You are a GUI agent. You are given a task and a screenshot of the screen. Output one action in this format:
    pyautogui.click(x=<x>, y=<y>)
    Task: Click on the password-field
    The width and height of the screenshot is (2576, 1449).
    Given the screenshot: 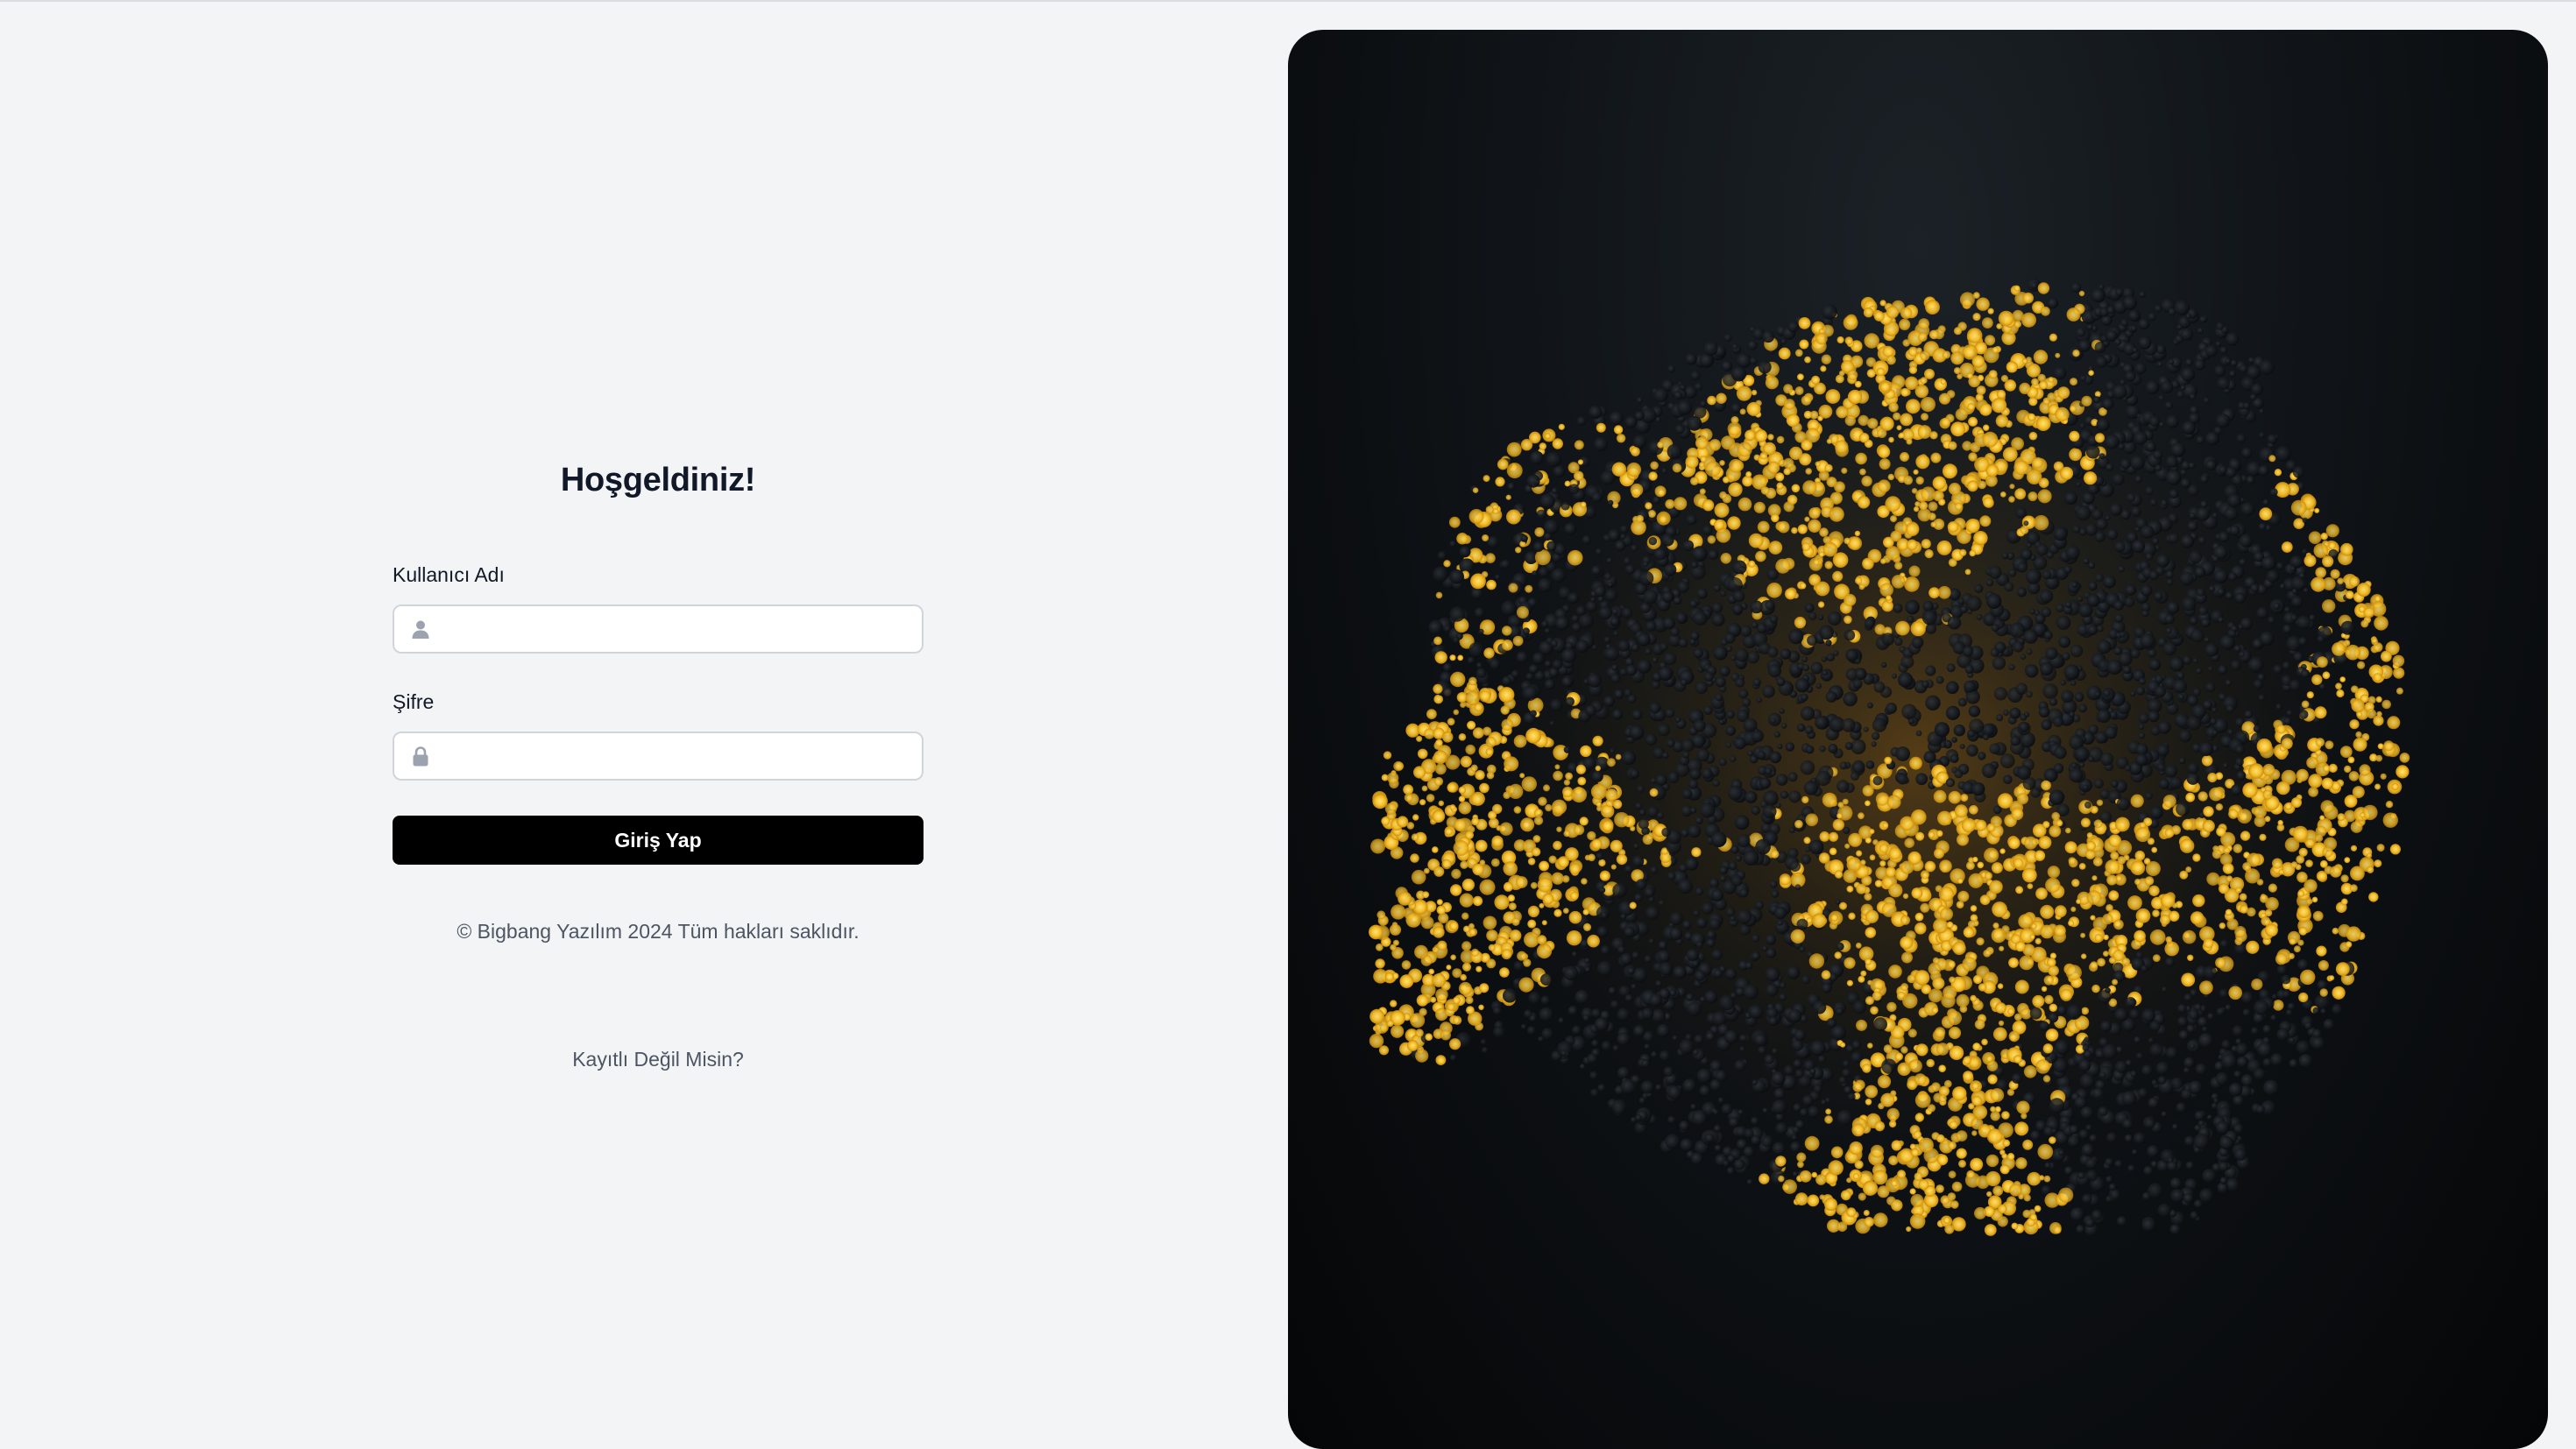 What is the action you would take?
    pyautogui.click(x=658, y=757)
    